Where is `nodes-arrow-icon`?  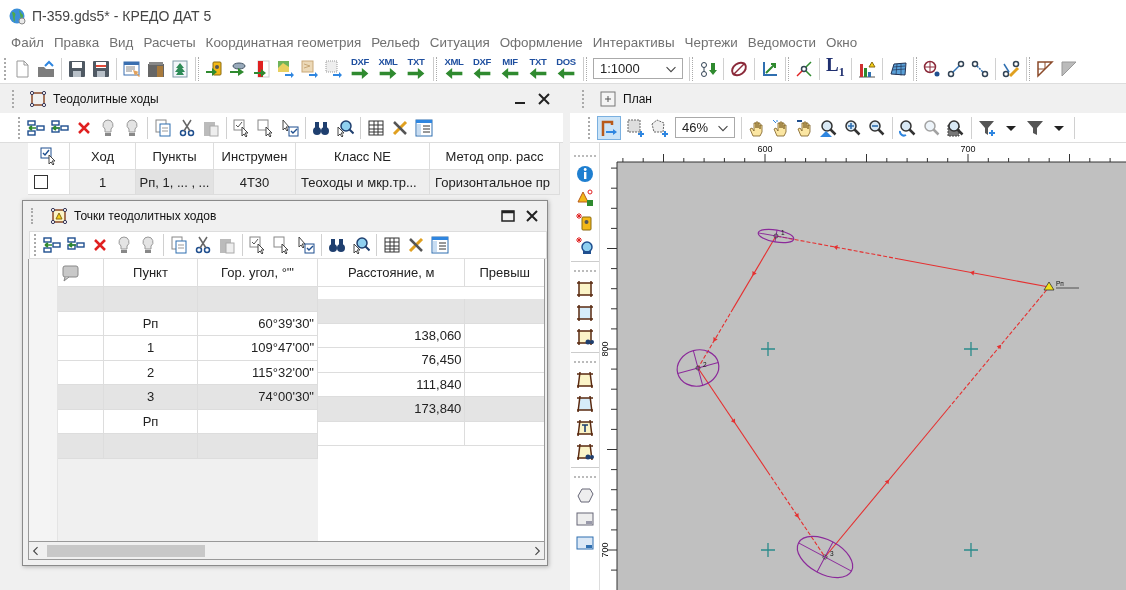 nodes-arrow-icon is located at coordinates (708, 68).